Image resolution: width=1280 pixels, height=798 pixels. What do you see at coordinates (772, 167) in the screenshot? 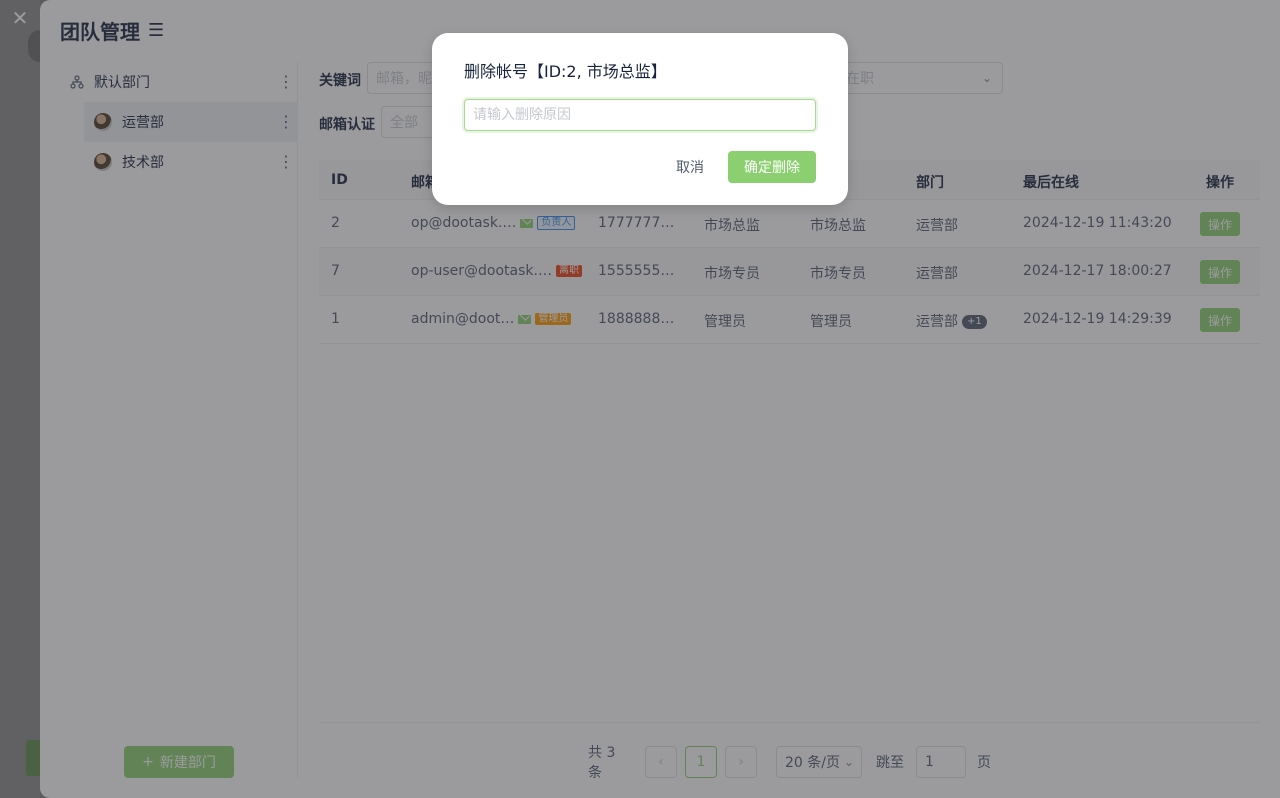
I see `confirm-delete-button: 确定删除` at bounding box center [772, 167].